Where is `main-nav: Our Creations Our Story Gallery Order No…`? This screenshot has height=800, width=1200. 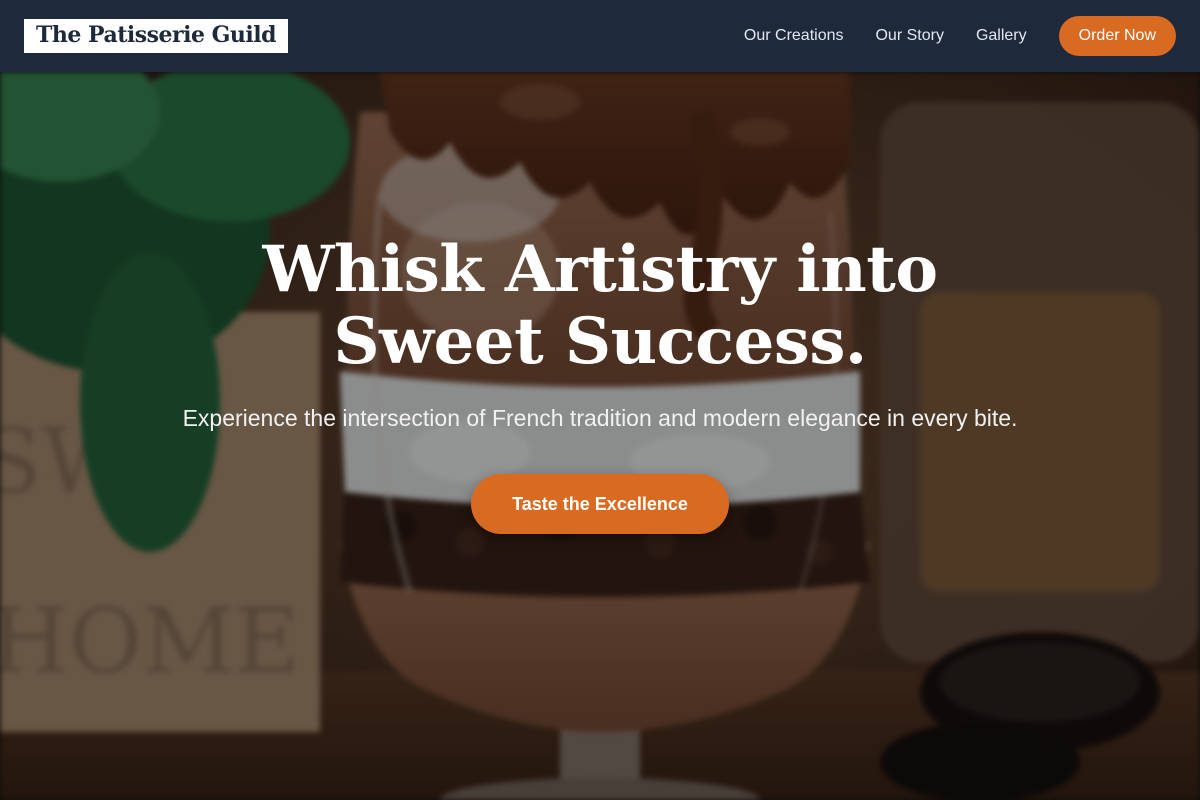 main-nav: Our Creations Our Story Gallery Order No… is located at coordinates (960, 36).